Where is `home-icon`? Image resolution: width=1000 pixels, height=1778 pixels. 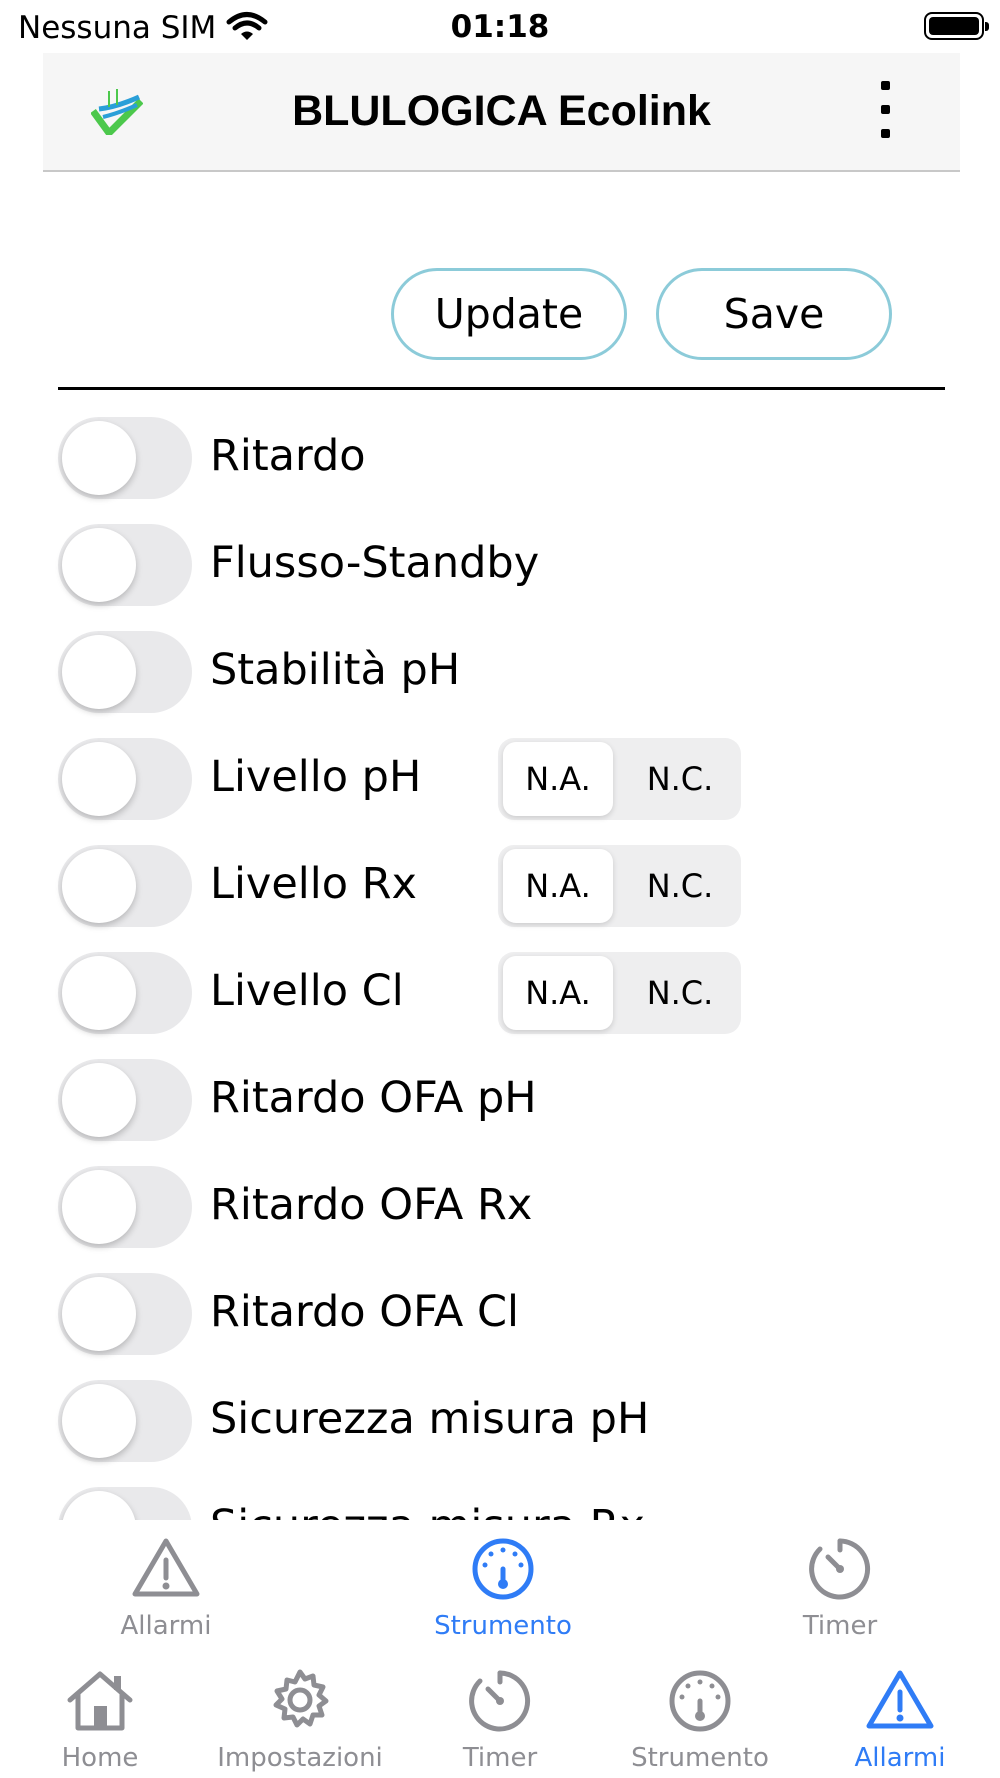 home-icon is located at coordinates (100, 1703).